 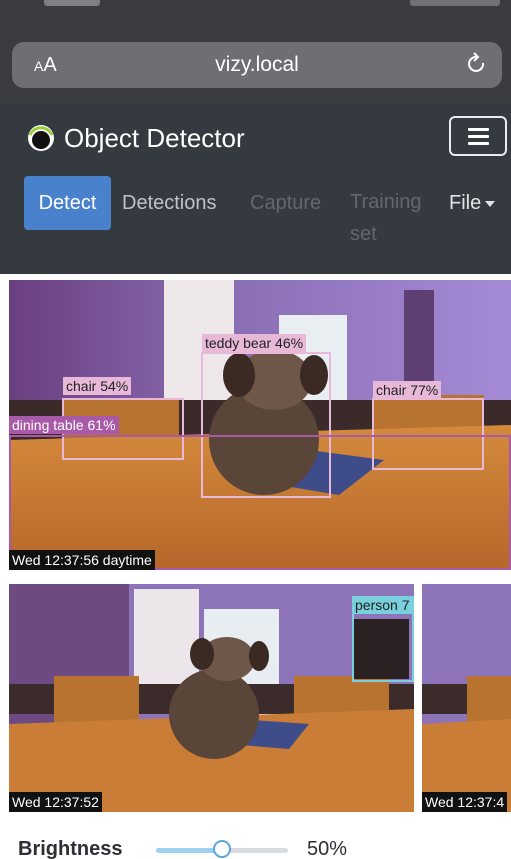 I want to click on status-bar, so click(x=255, y=15).